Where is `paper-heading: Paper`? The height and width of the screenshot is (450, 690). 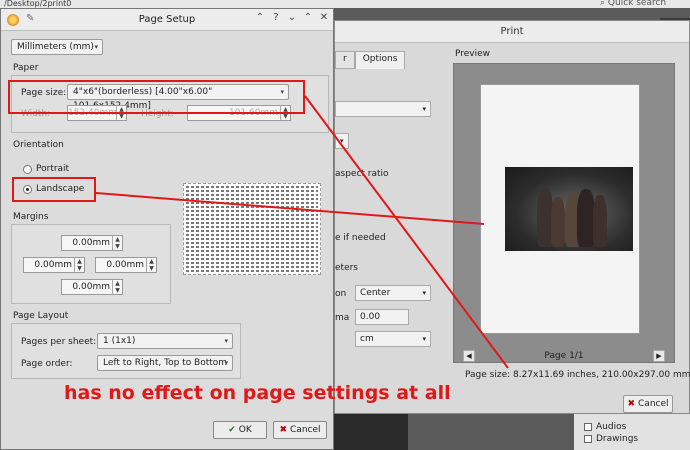
paper-heading: Paper is located at coordinates (26, 68).